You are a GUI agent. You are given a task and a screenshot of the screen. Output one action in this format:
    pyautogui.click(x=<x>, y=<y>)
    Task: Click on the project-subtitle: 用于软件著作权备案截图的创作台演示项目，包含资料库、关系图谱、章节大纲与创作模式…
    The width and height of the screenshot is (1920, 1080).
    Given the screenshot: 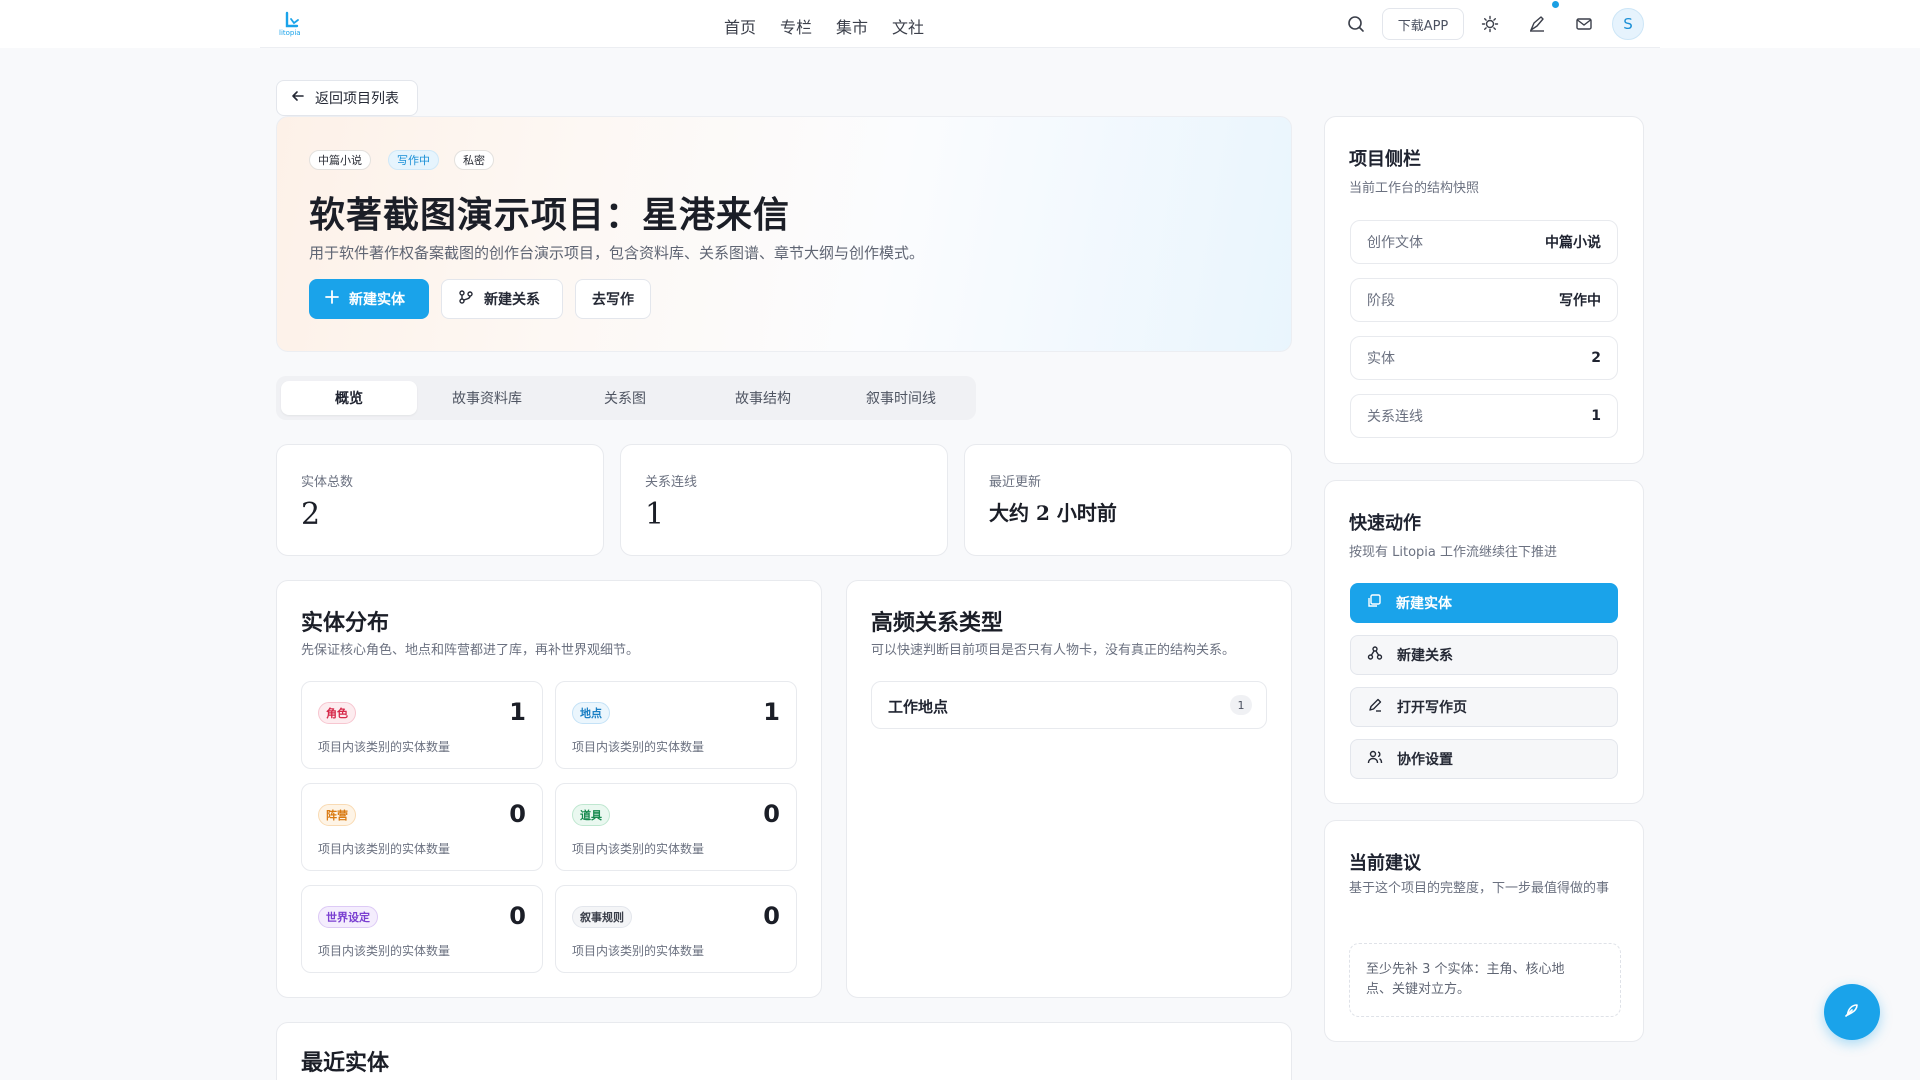 What is the action you would take?
    pyautogui.click(x=617, y=253)
    